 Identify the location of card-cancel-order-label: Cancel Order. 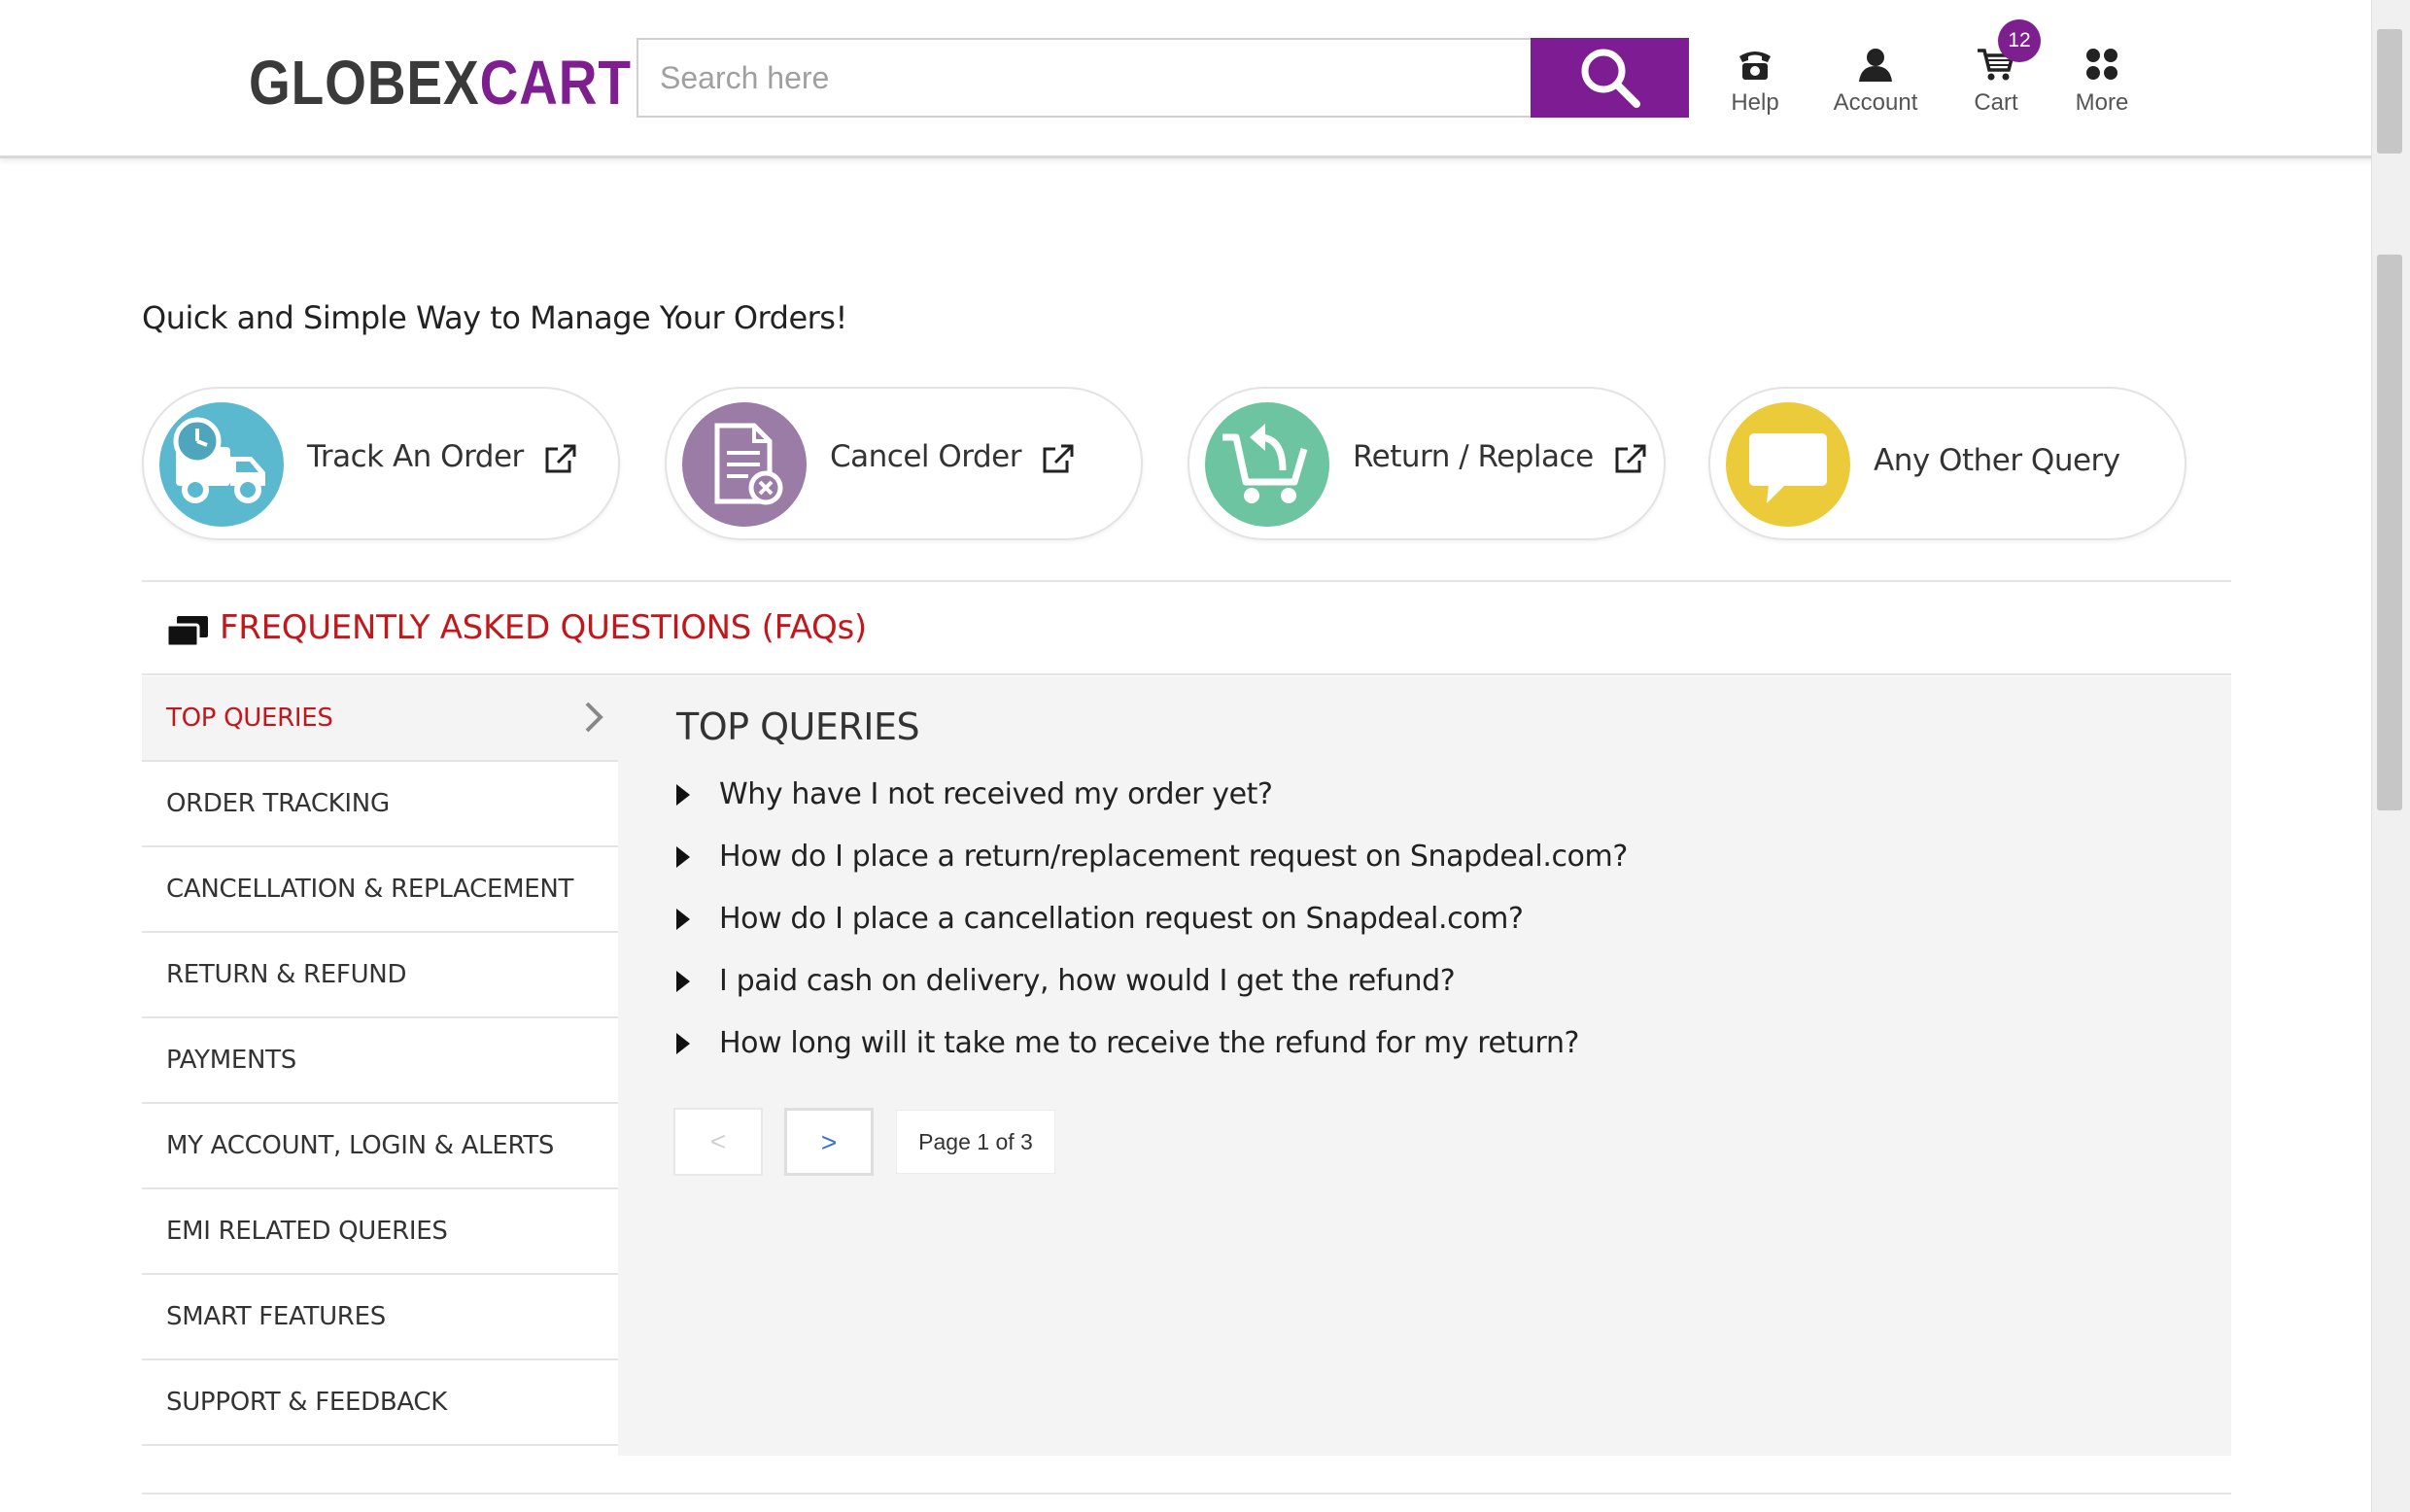
(925, 457).